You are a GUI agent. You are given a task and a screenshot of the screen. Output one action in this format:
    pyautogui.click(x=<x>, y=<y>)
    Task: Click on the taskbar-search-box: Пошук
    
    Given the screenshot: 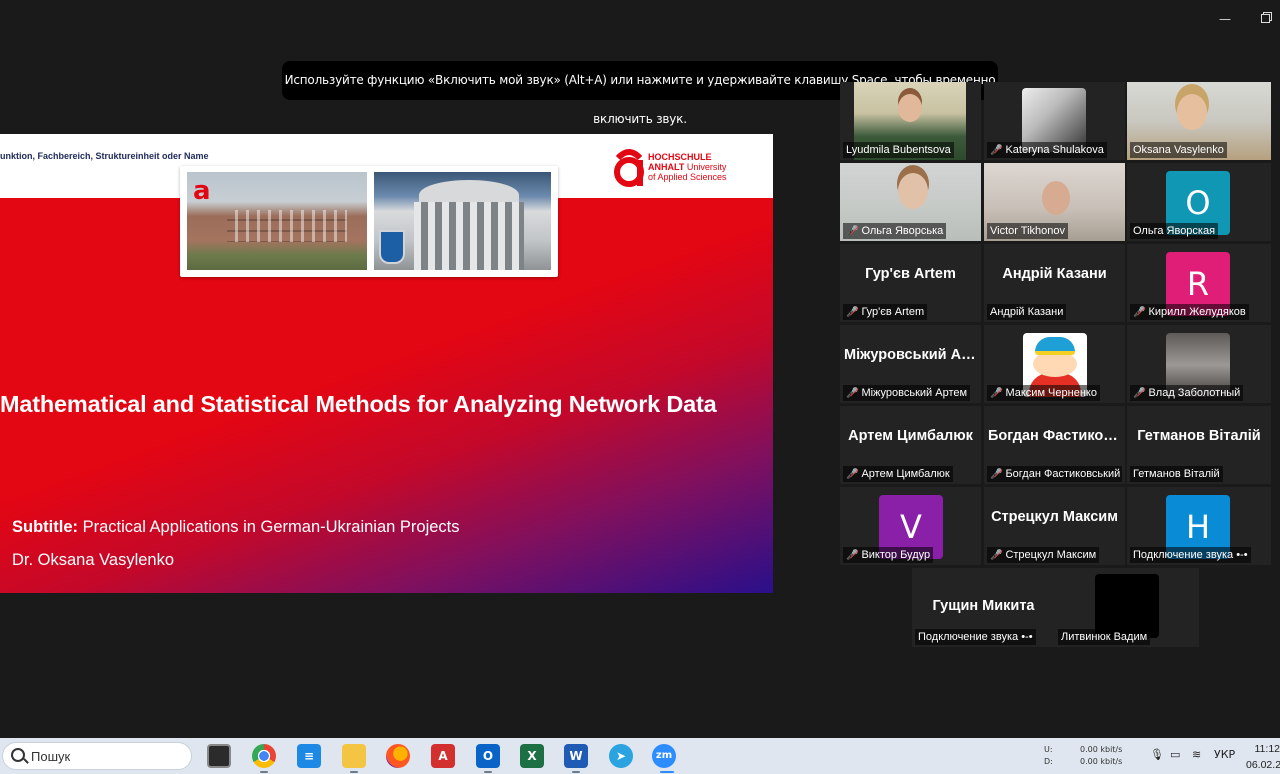 What is the action you would take?
    pyautogui.click(x=97, y=756)
    